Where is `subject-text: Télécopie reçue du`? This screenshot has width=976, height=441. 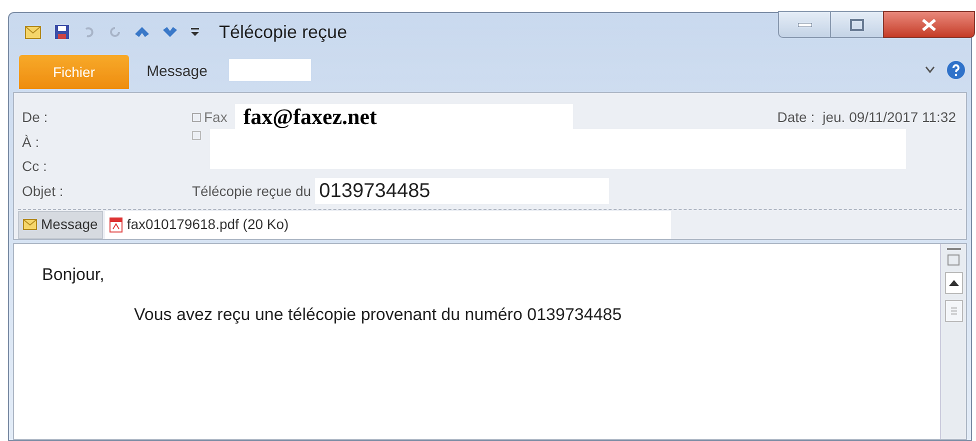 subject-text: Télécopie reçue du is located at coordinates (252, 191).